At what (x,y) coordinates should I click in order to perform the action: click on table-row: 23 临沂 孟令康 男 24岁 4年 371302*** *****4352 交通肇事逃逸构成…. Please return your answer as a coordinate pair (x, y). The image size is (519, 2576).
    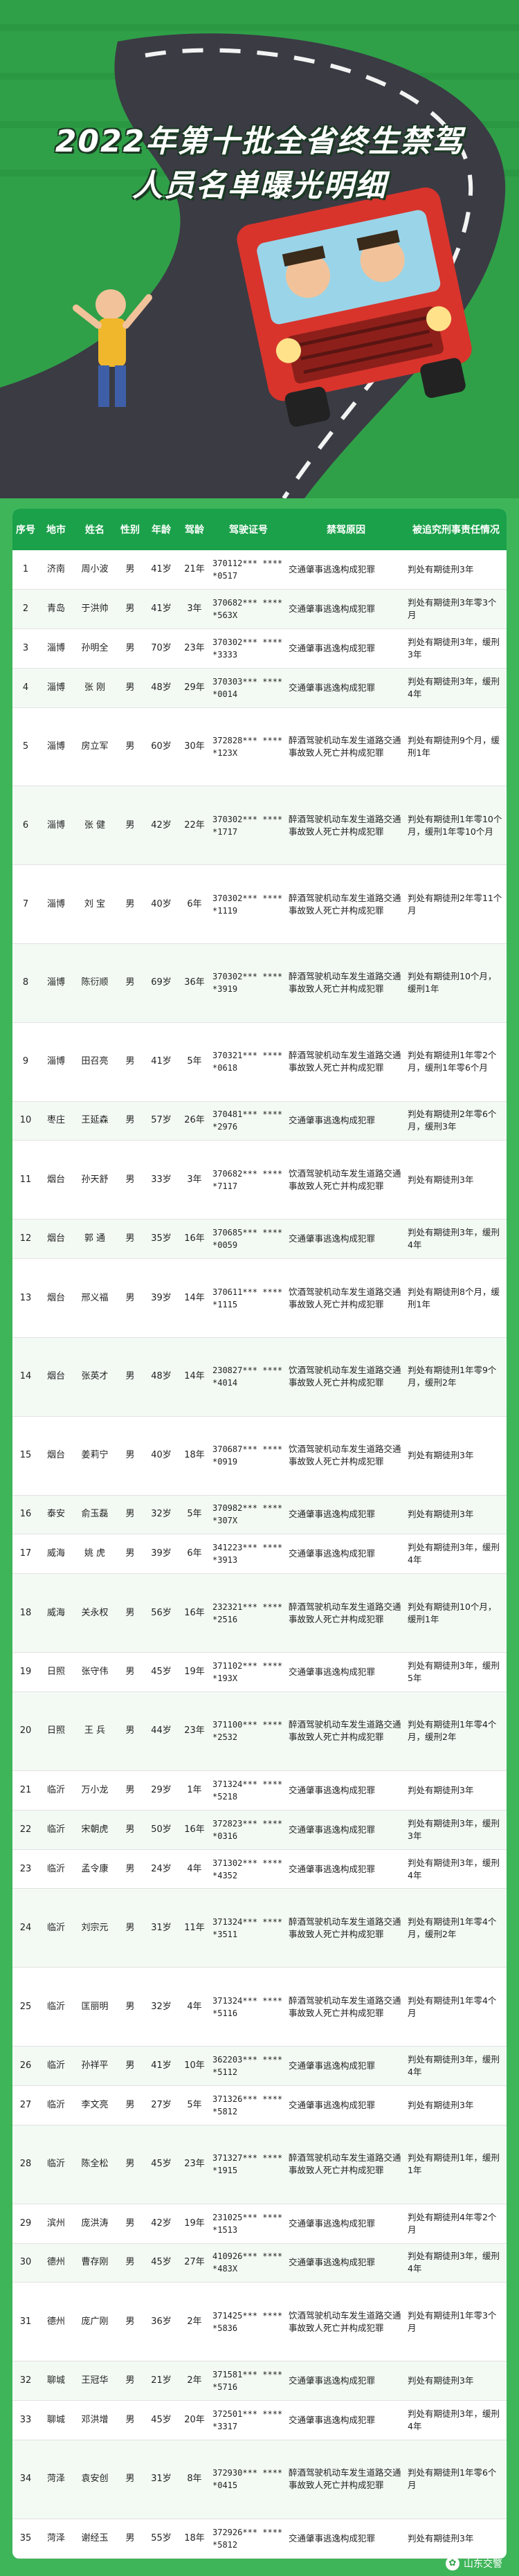
    Looking at the image, I should click on (259, 1869).